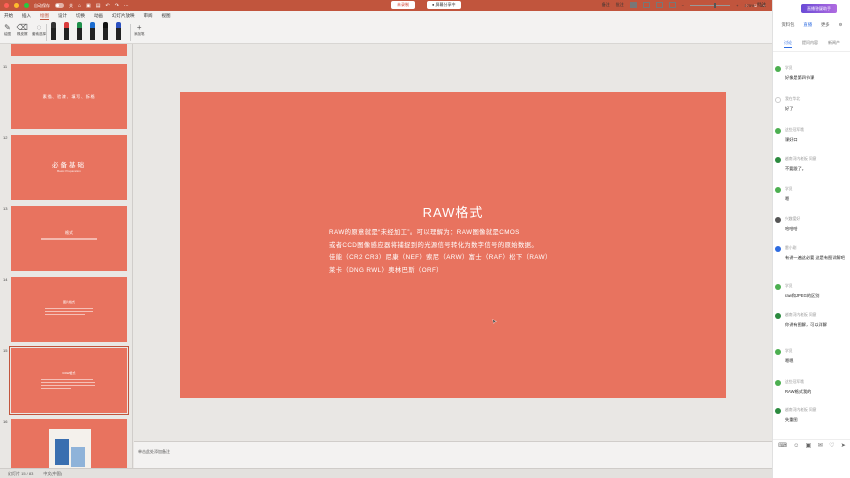  Describe the element at coordinates (123, 16) in the screenshot. I see `tab-slideshow: 幻灯片放映` at that location.